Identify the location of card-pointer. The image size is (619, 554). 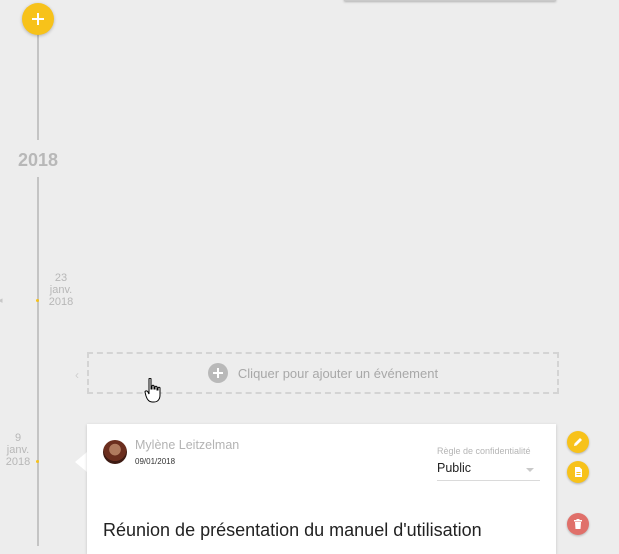
(81, 462).